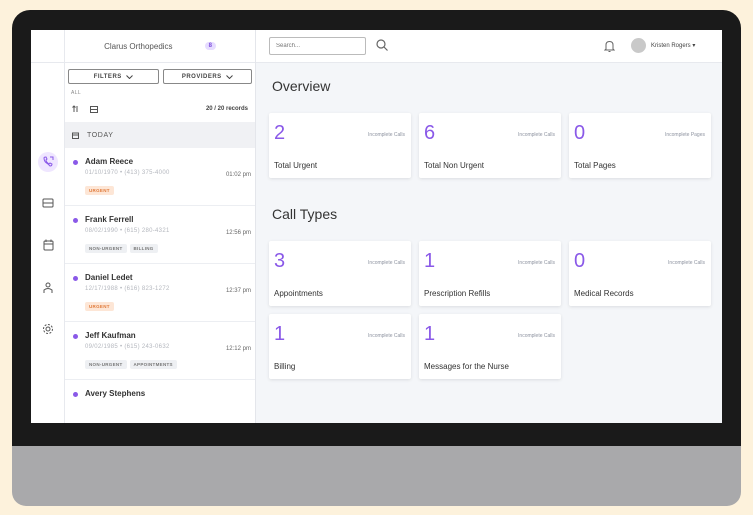 The width and height of the screenshot is (753, 515). What do you see at coordinates (160, 135) in the screenshot?
I see `today-group-header: TODAY` at bounding box center [160, 135].